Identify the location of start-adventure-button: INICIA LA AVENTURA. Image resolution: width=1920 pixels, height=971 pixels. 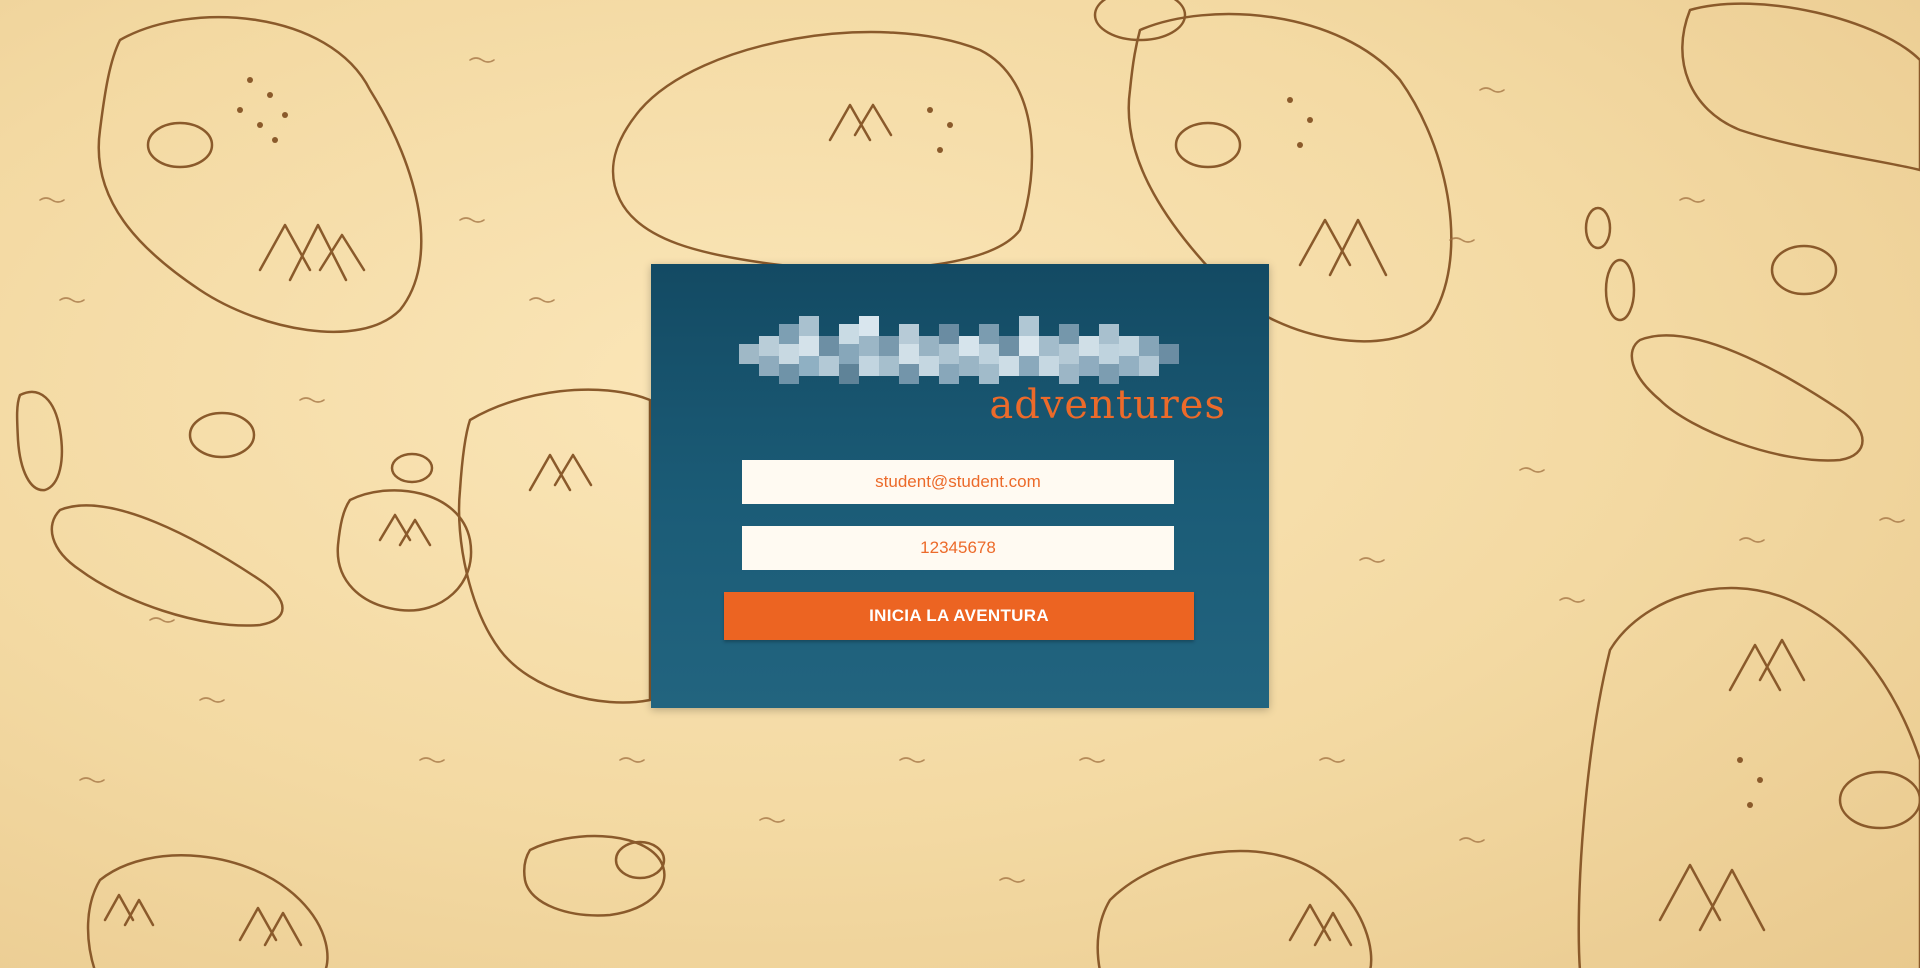
(959, 616).